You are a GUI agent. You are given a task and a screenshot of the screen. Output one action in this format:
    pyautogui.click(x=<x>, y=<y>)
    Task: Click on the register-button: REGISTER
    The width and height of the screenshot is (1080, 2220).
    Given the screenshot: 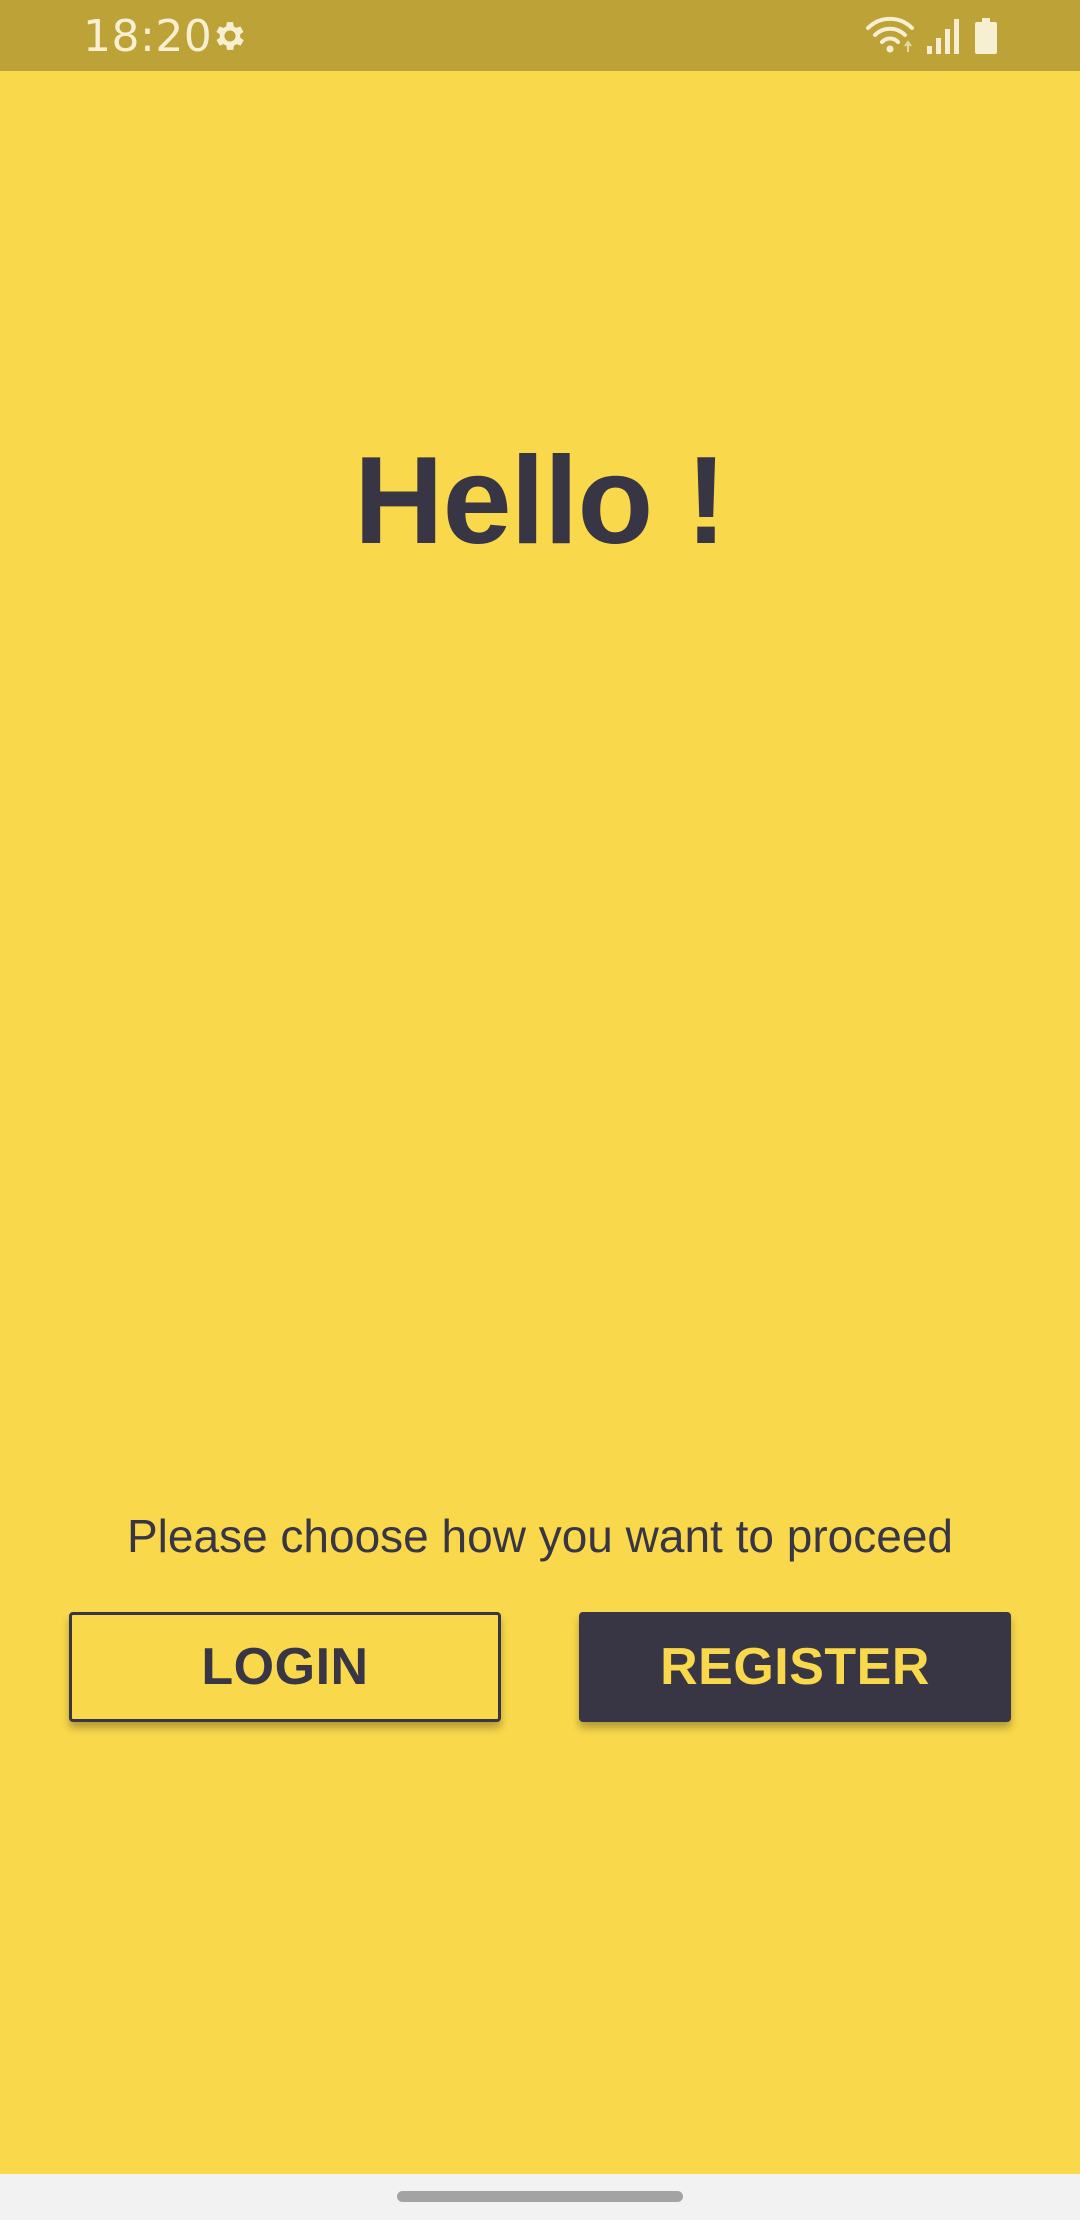 What is the action you would take?
    pyautogui.click(x=795, y=1667)
    